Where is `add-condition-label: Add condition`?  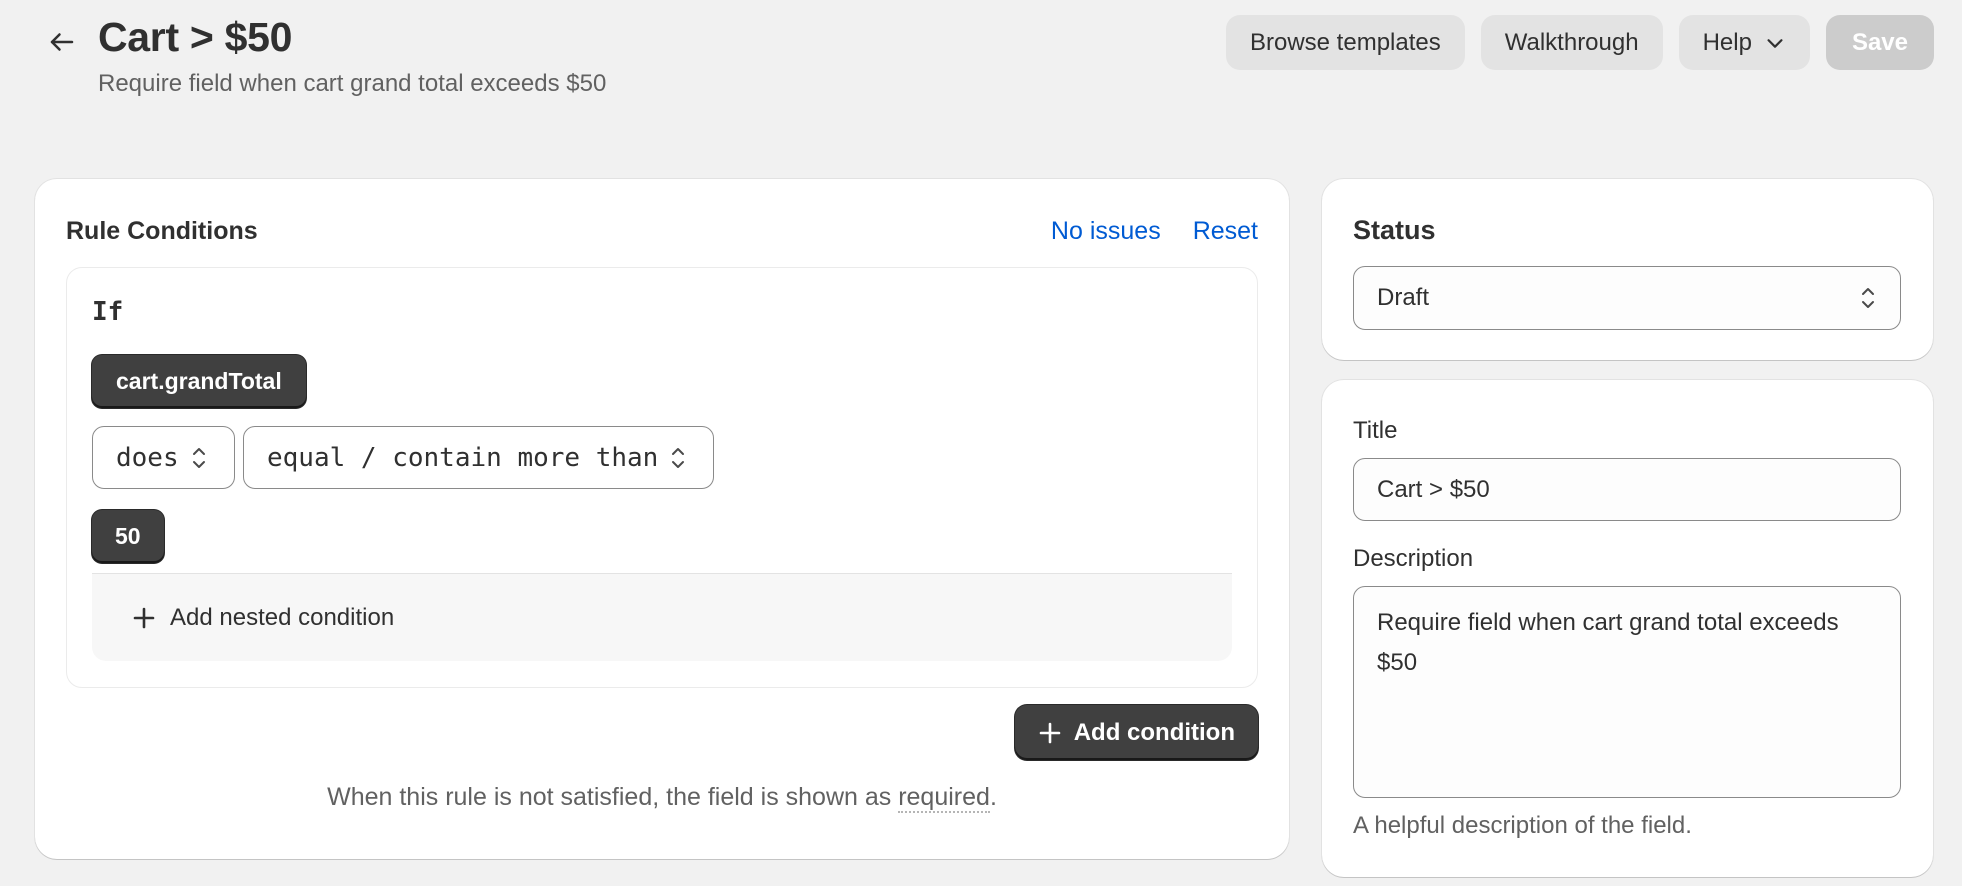
add-condition-label: Add condition is located at coordinates (1154, 732).